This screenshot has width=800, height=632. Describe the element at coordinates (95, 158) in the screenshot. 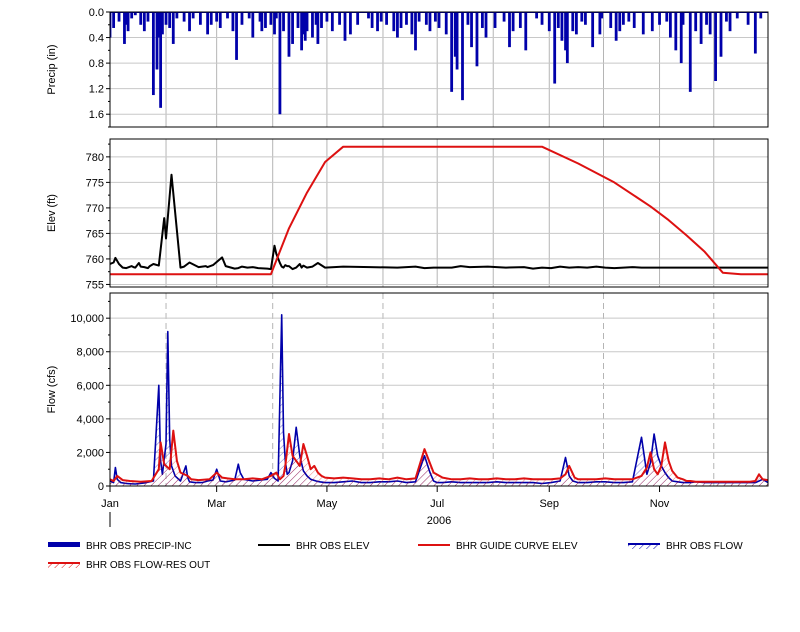

I see `y-tick-label: 780` at that location.